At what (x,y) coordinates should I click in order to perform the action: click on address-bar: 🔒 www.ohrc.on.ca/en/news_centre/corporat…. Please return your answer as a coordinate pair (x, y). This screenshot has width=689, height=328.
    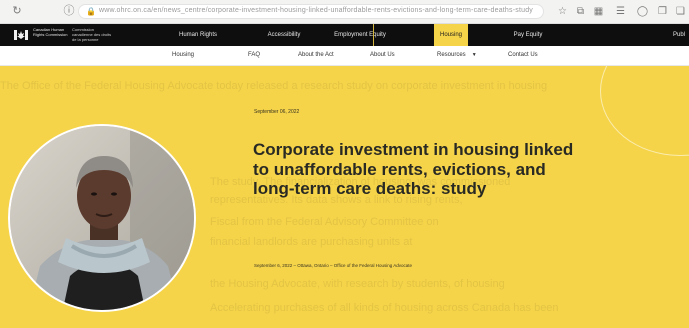
    Looking at the image, I should click on (311, 11).